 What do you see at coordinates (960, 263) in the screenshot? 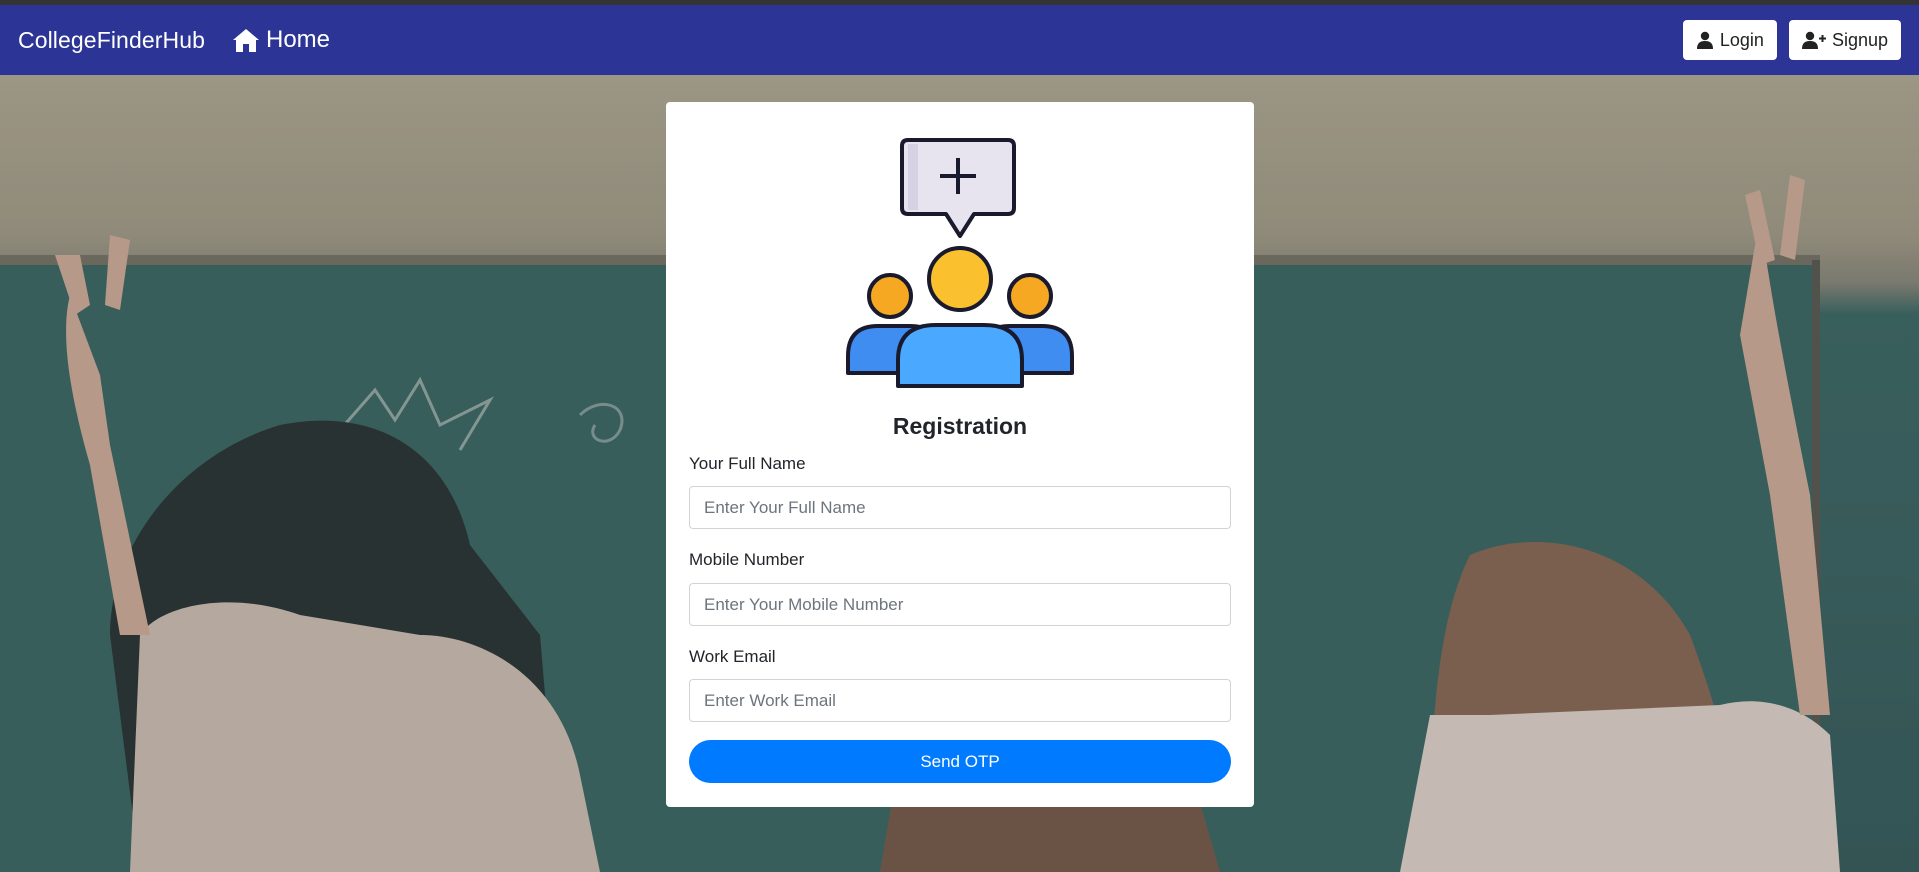
I see `registration-group-icon` at bounding box center [960, 263].